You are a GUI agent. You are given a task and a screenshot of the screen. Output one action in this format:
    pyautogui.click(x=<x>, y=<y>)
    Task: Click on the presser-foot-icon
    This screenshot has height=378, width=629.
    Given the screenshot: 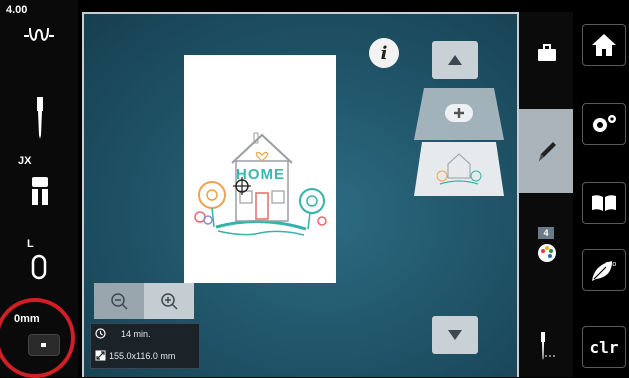 What is the action you would take?
    pyautogui.click(x=40, y=191)
    